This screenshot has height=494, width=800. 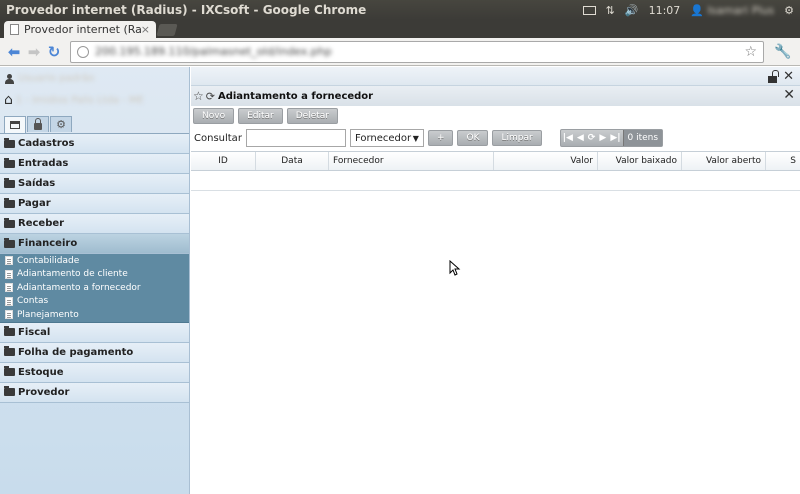 I want to click on submenu-item-adiantamento-fornecedor: Adiantamento a fornecedor, so click(x=94, y=288).